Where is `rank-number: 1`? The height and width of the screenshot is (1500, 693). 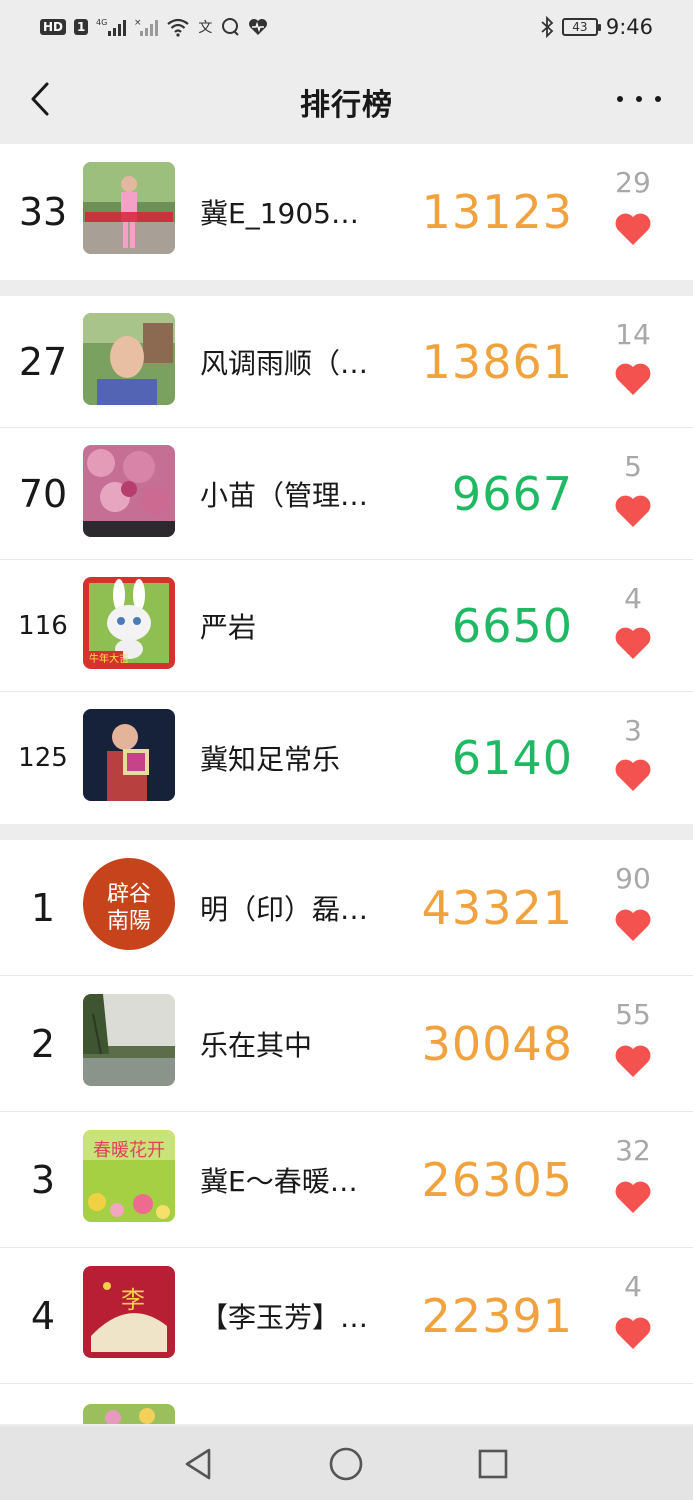
rank-number: 1 is located at coordinates (43, 908).